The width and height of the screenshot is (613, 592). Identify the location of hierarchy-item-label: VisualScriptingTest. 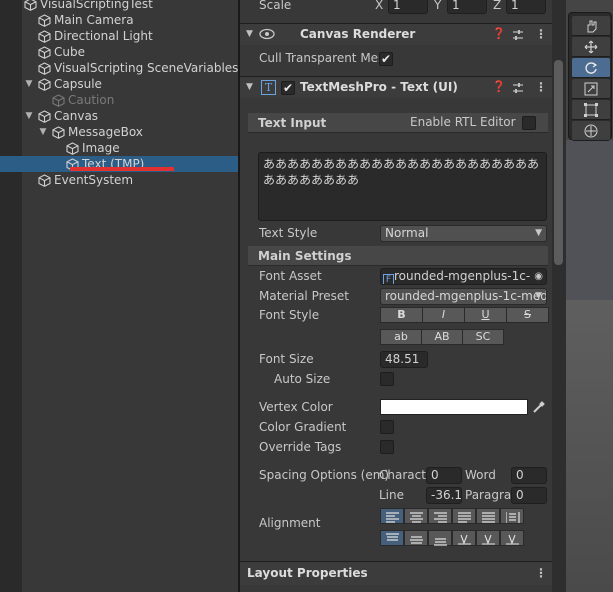
(96, 5).